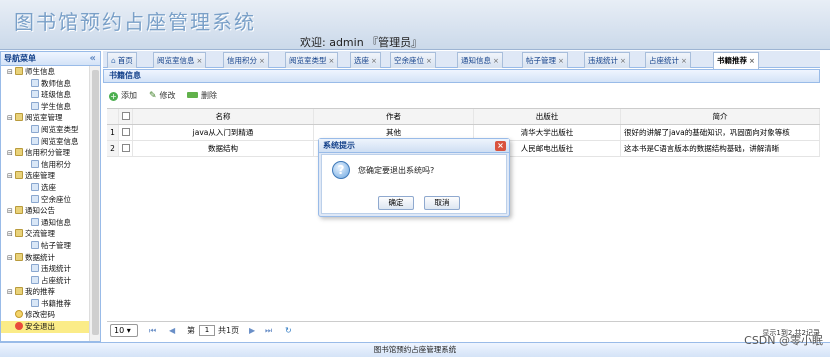 The height and width of the screenshot is (357, 830). I want to click on tab: 阅览室信息 ×, so click(180, 60).